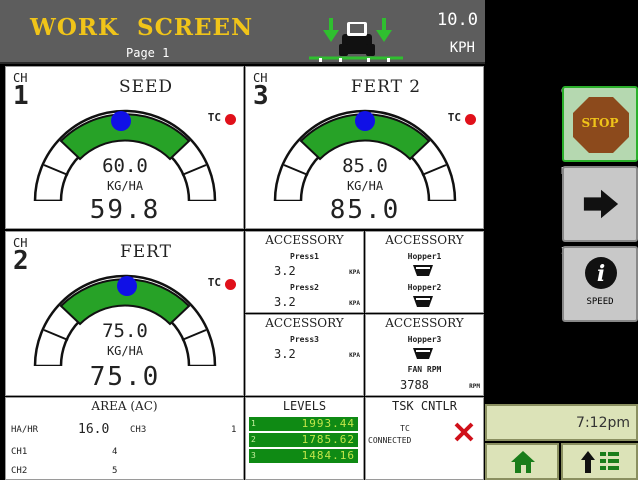 This screenshot has height=480, width=638. What do you see at coordinates (304, 339) in the screenshot?
I see `accessory-label: Press3` at bounding box center [304, 339].